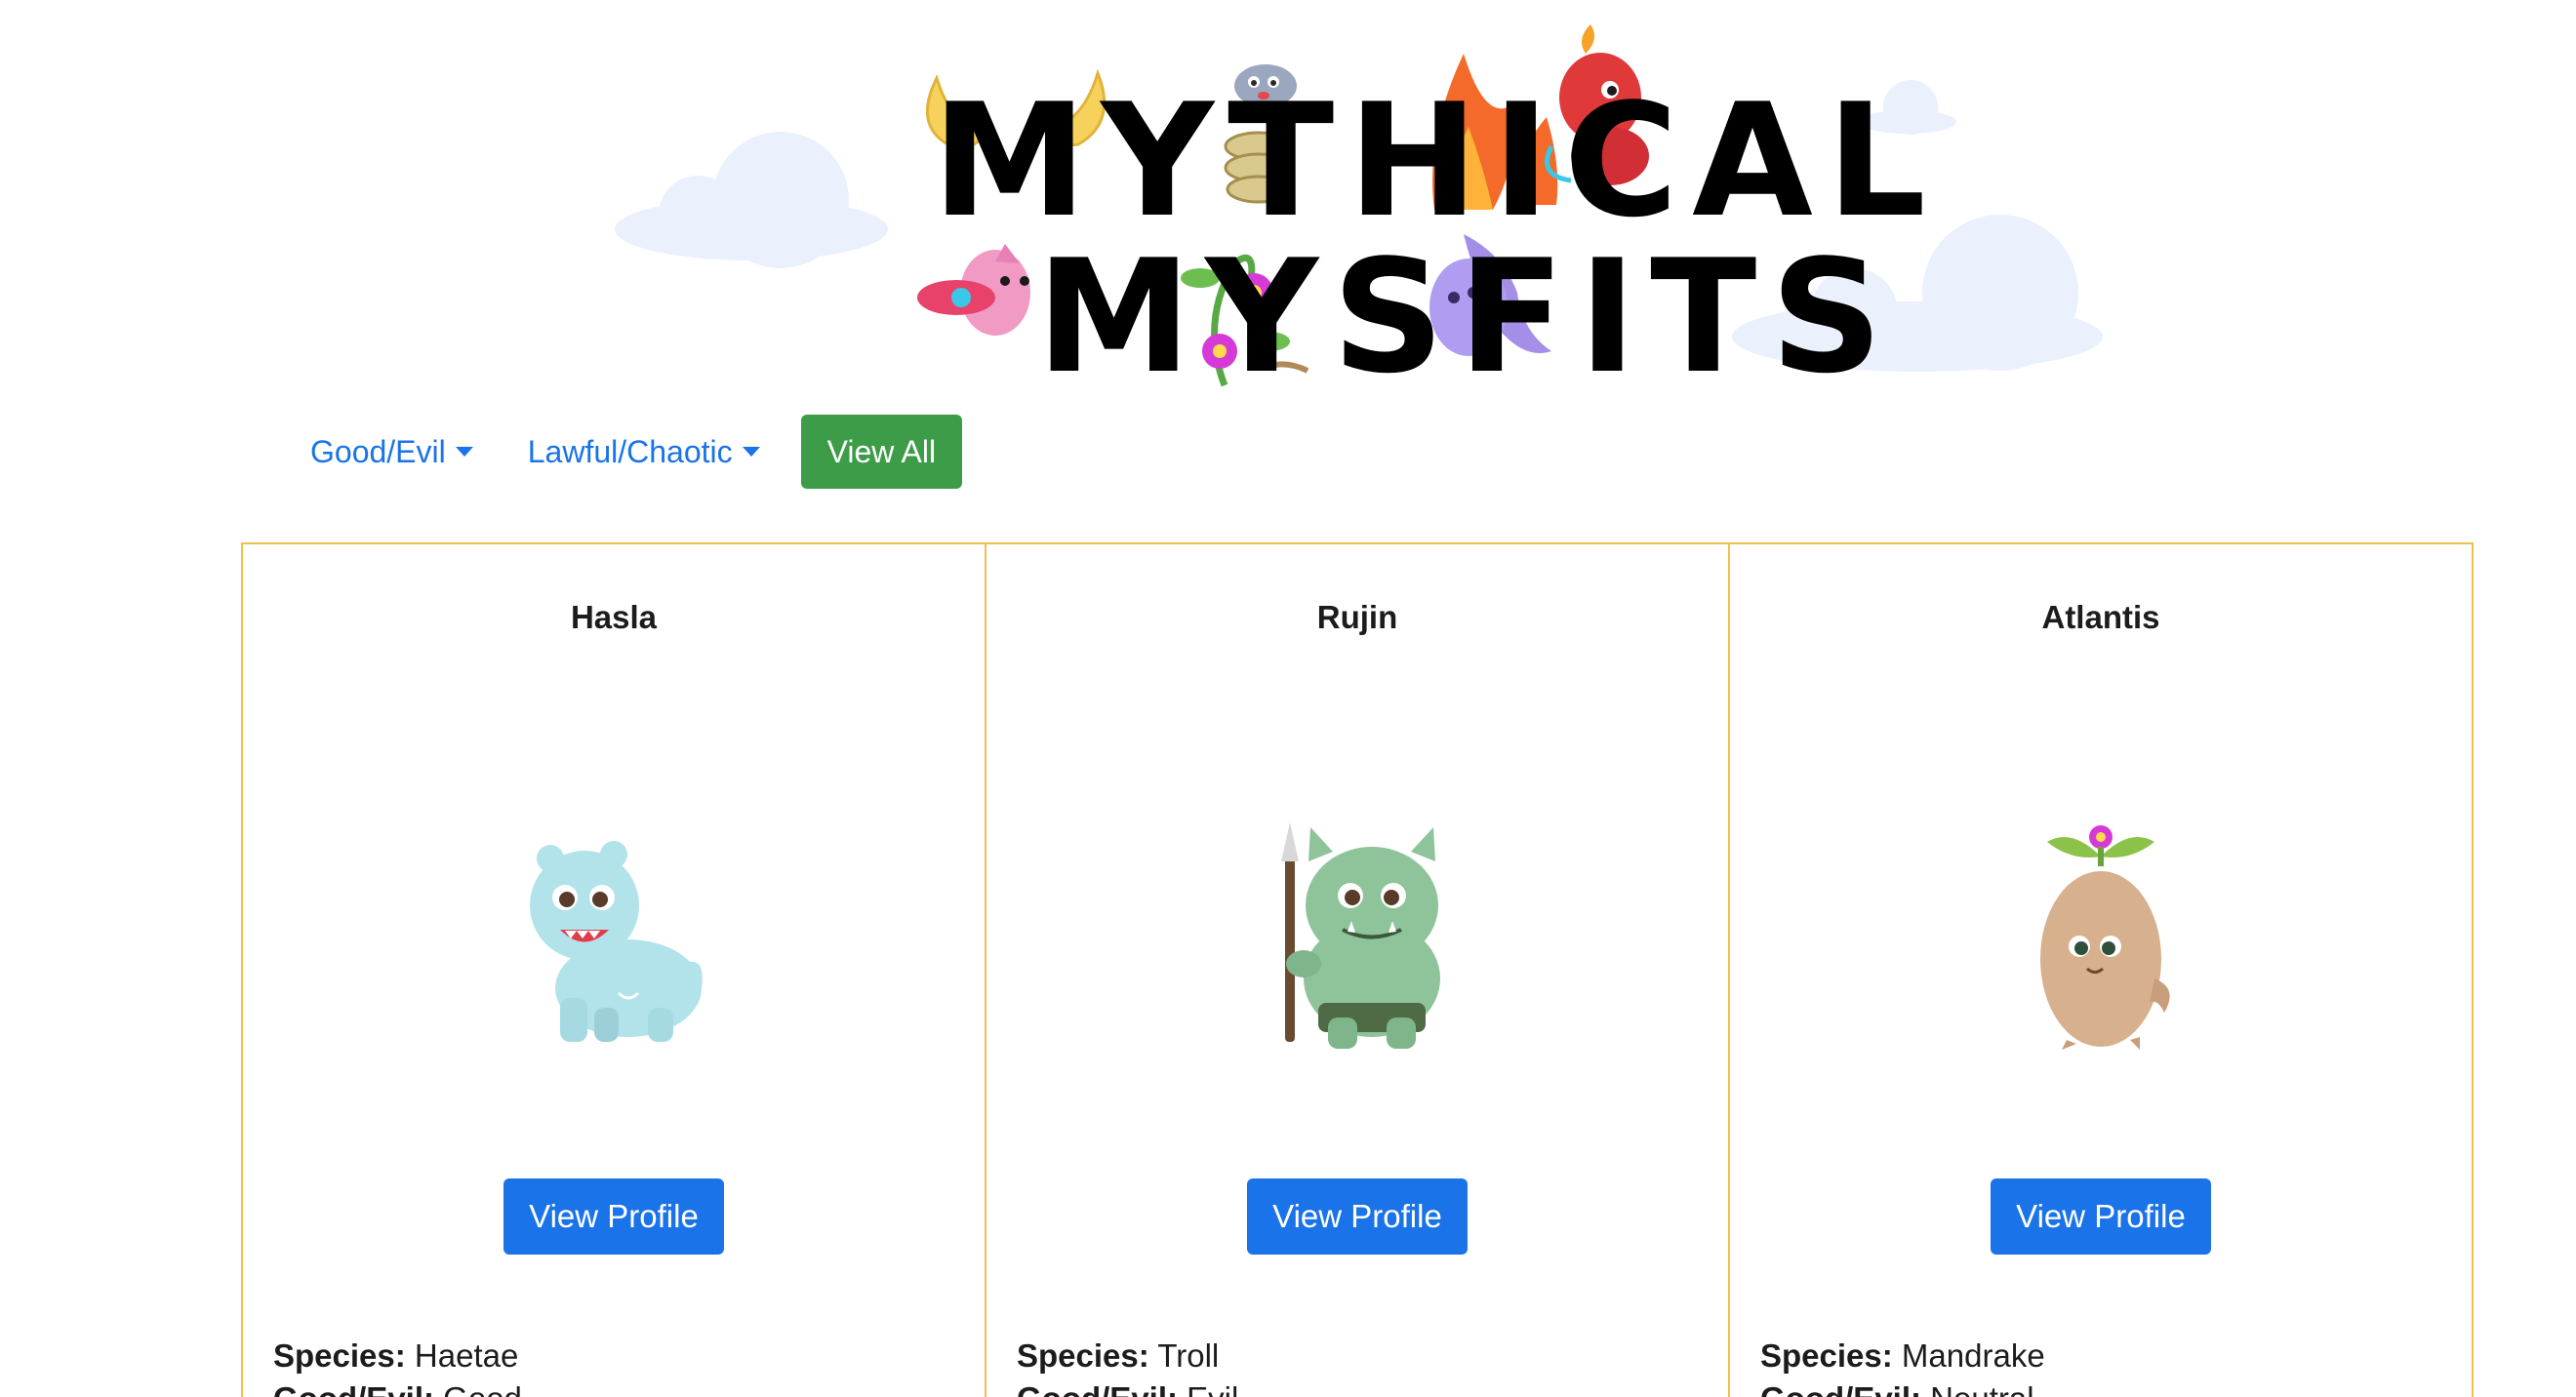 The height and width of the screenshot is (1397, 2576). I want to click on pink-creature-icon, so click(973, 290).